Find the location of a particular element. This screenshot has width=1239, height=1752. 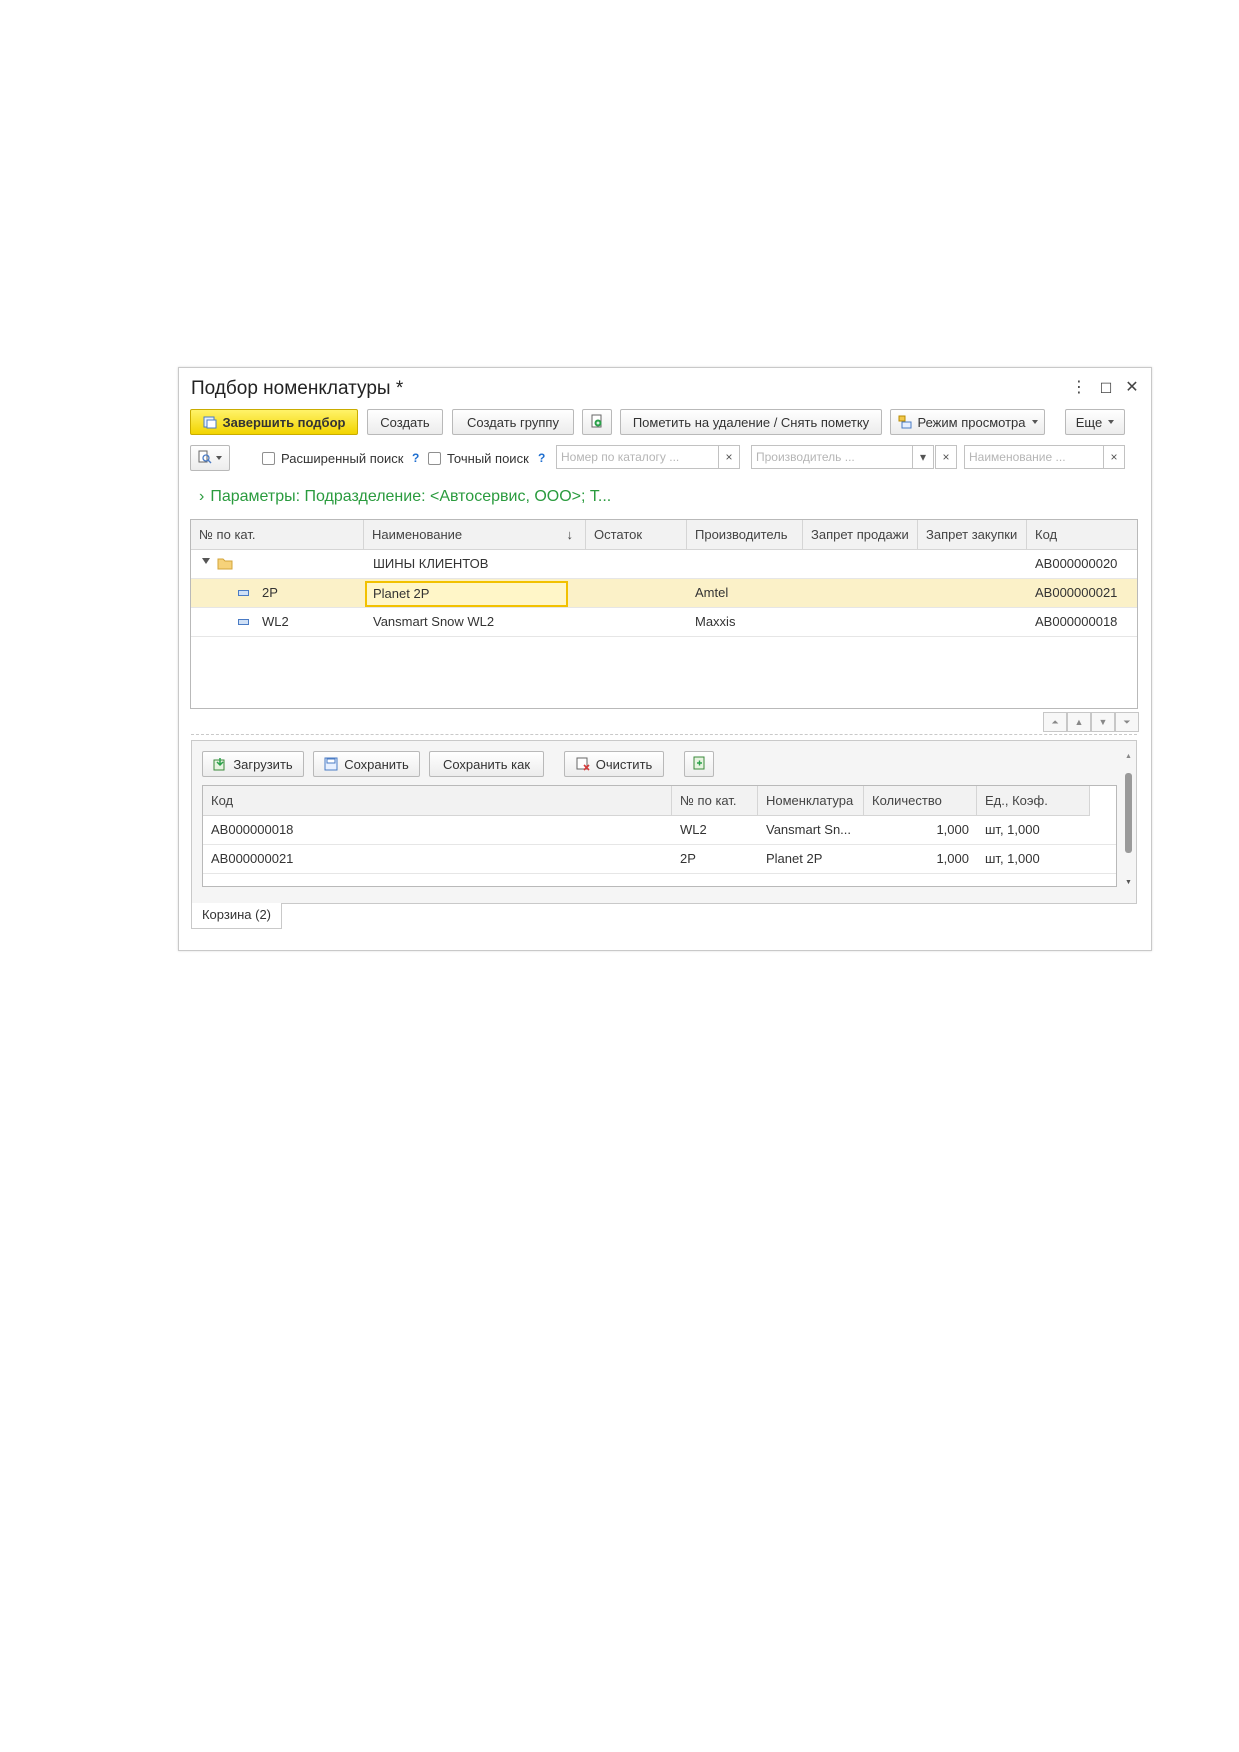

window-menu-icon: ⋮ is located at coordinates (1079, 388).